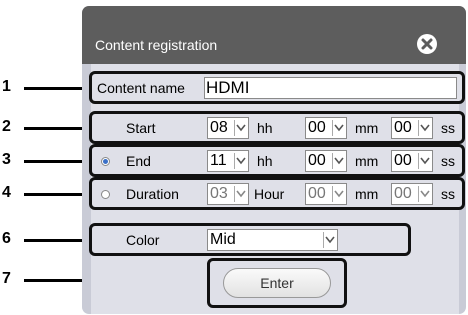  Describe the element at coordinates (448, 161) in the screenshot. I see `end-seconds-unit: ss` at that location.